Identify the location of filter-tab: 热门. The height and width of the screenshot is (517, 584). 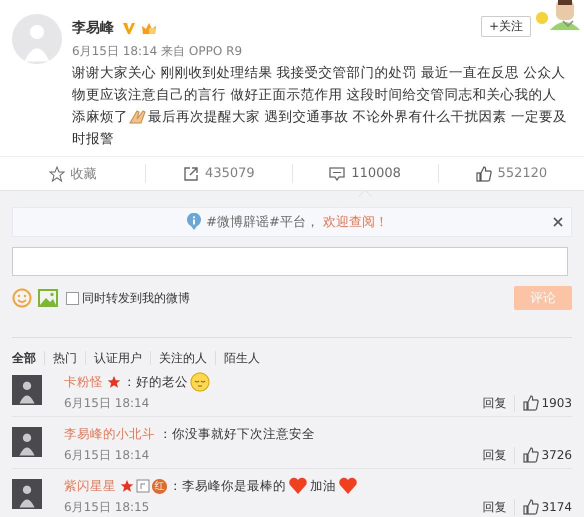
(64, 358).